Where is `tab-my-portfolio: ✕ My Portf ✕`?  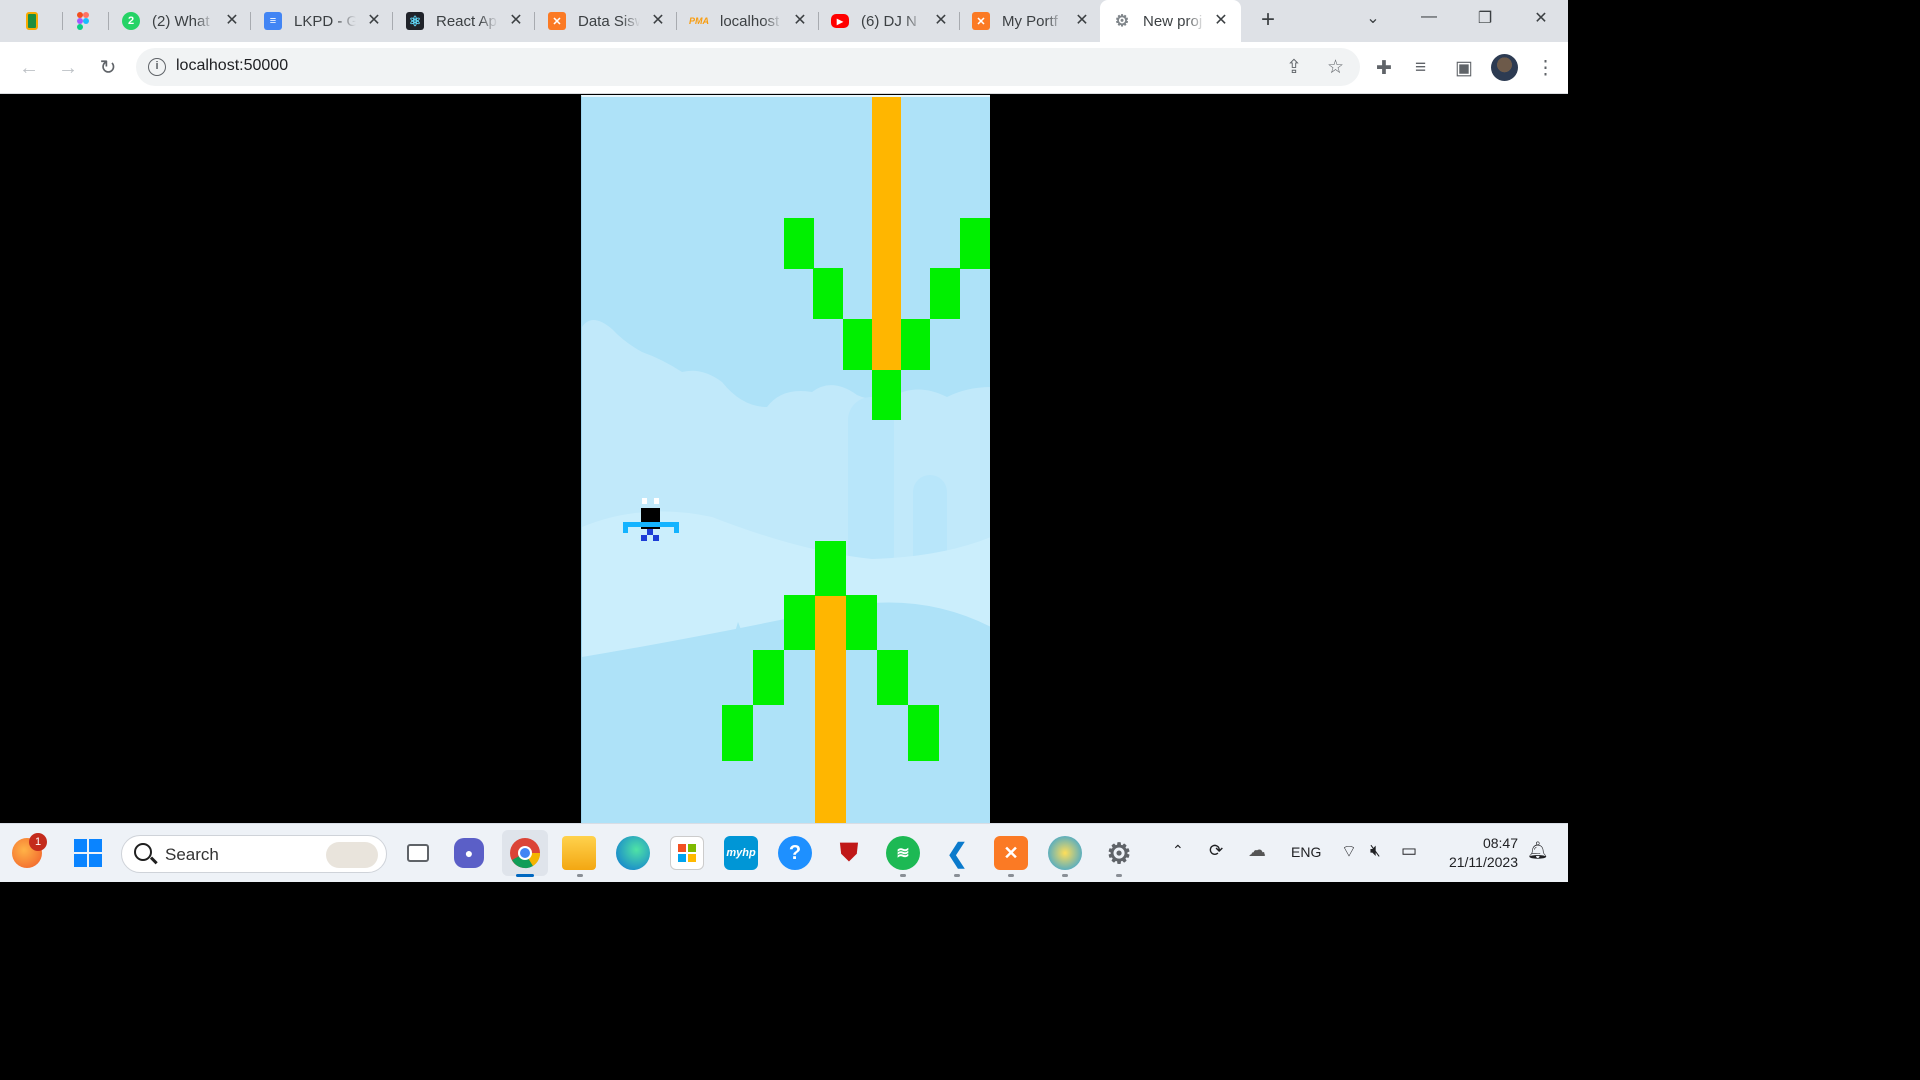 tab-my-portfolio: ✕ My Portf ✕ is located at coordinates (1032, 21).